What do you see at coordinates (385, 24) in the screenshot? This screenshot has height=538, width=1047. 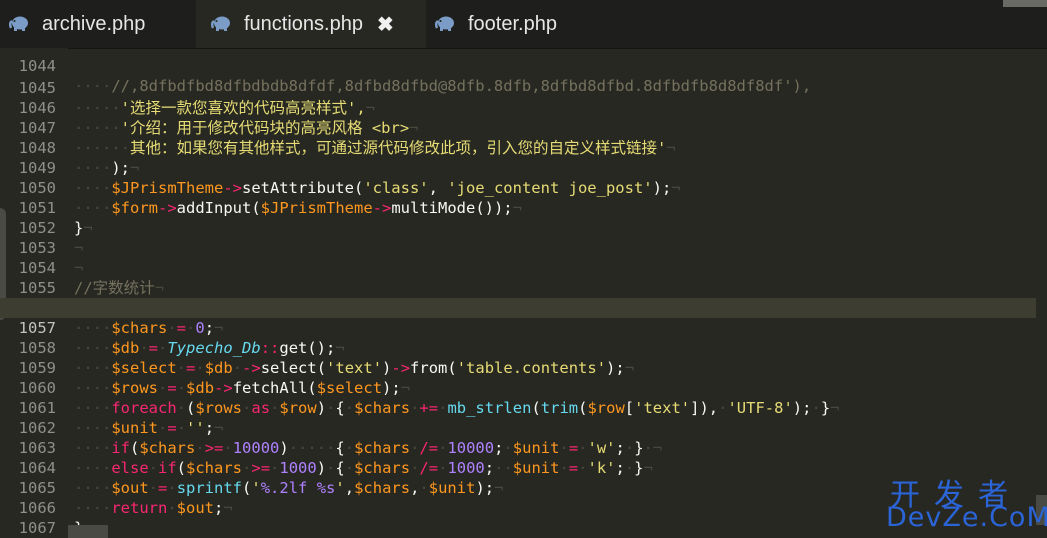 I see `close-icon: ✖` at bounding box center [385, 24].